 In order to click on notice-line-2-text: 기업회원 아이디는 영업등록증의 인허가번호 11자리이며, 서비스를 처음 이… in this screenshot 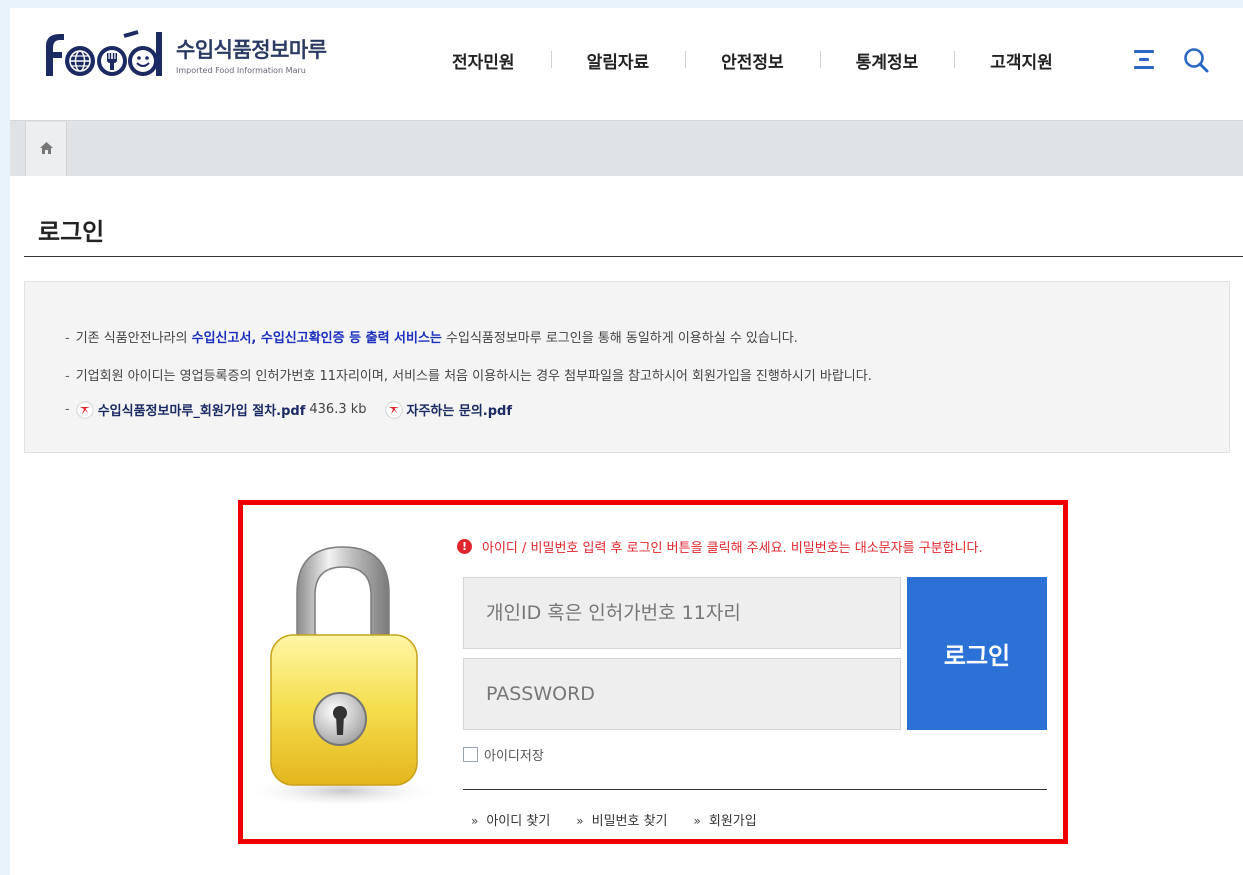, I will do `click(473, 376)`.